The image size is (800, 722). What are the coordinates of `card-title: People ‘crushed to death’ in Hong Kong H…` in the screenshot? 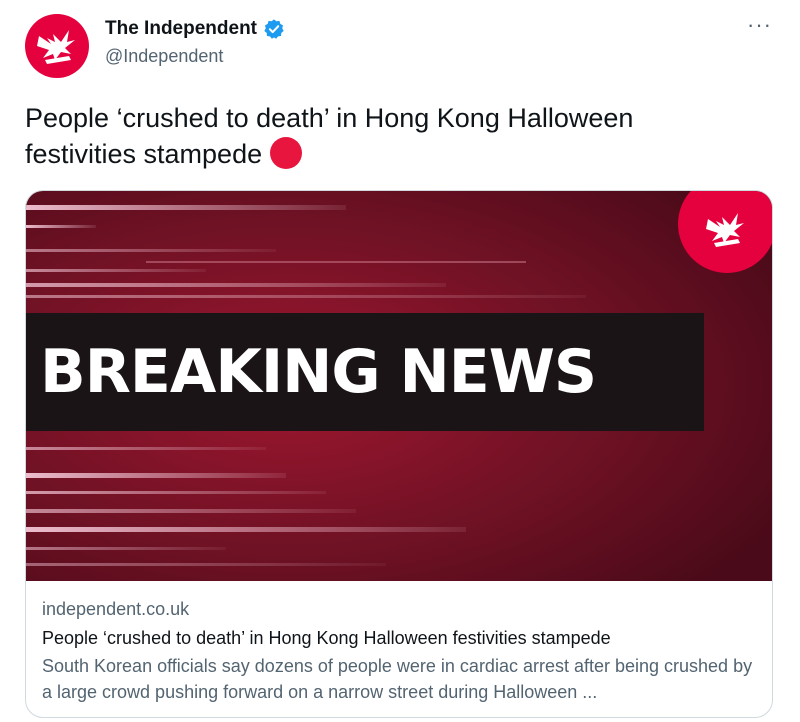 It's located at (326, 638).